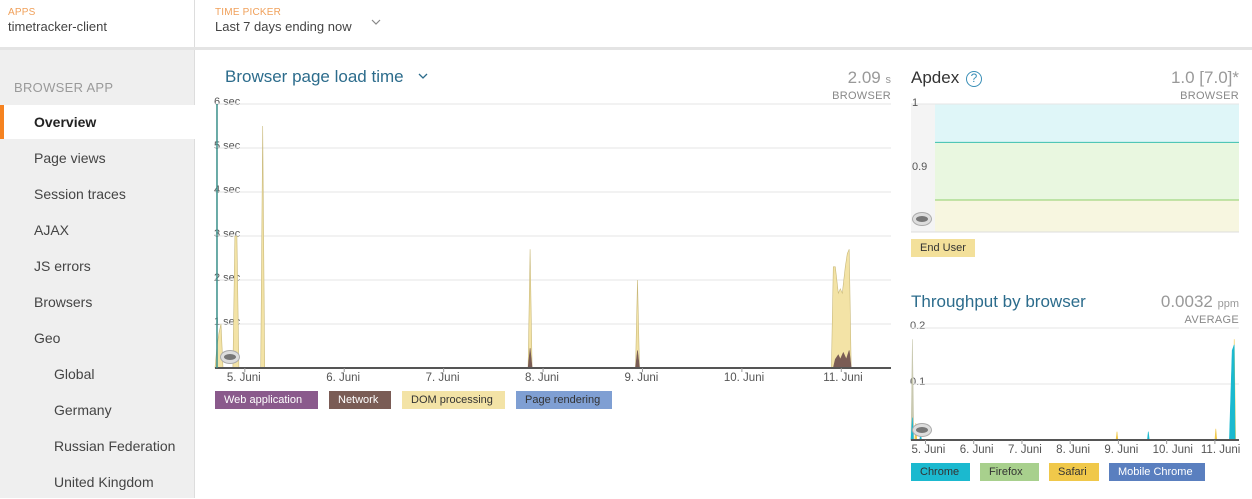 The height and width of the screenshot is (499, 1252). I want to click on throughput-unit: ppm, so click(1228, 304).